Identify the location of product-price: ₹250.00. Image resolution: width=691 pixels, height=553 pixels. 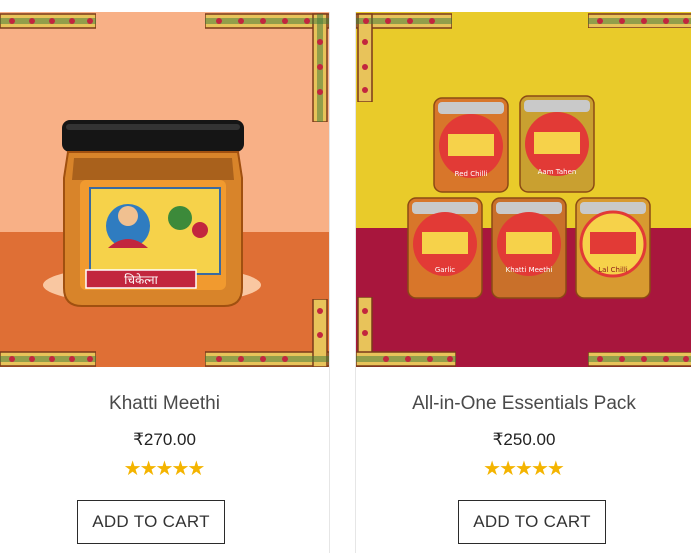
(524, 439).